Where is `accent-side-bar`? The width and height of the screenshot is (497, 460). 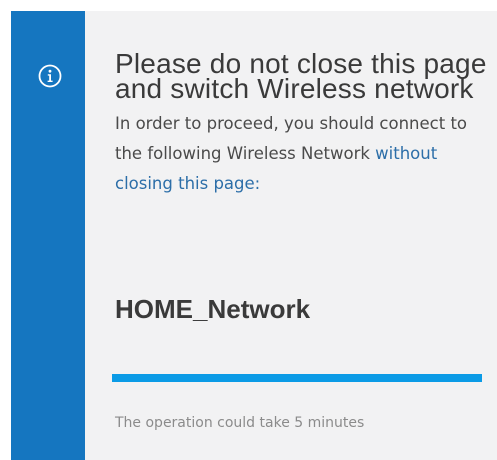 accent-side-bar is located at coordinates (48, 235).